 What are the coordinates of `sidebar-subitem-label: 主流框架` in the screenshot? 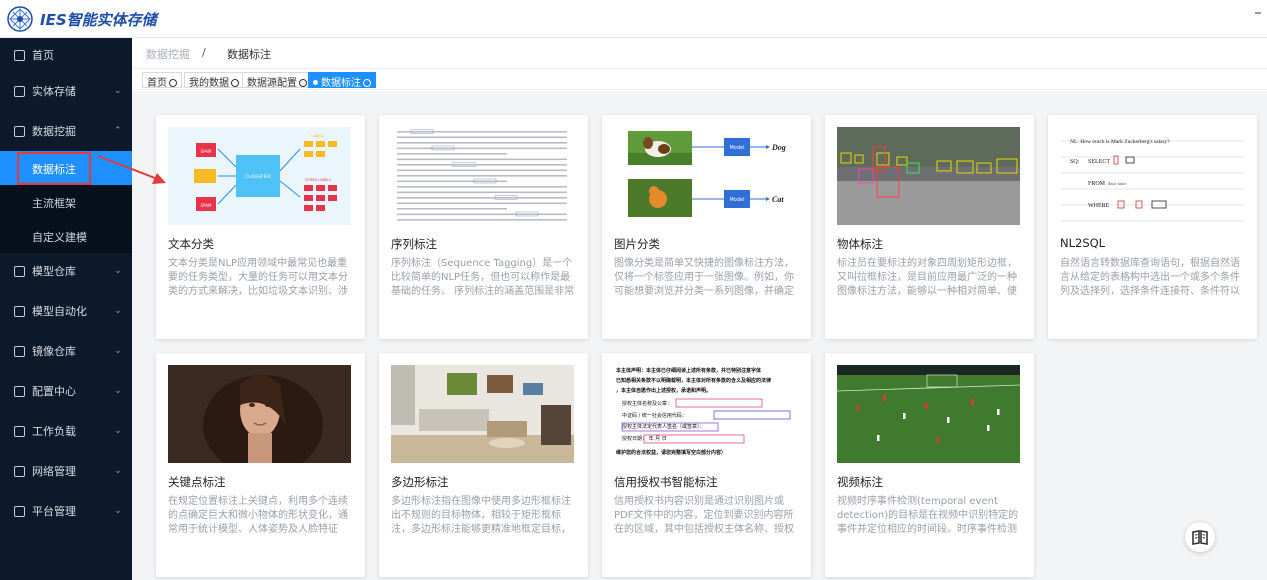 It's located at (54, 203).